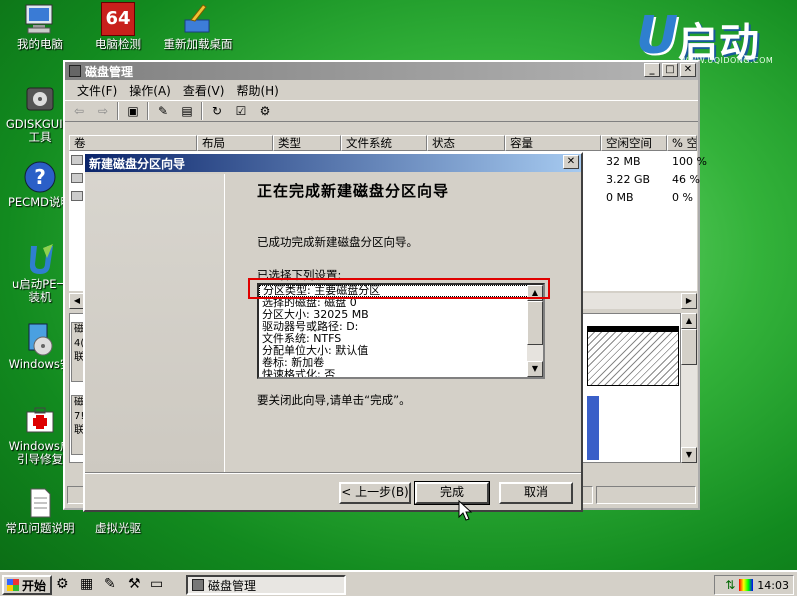 The image size is (797, 596). Describe the element at coordinates (40, 259) in the screenshot. I see `uqidong-logo-icon` at that location.